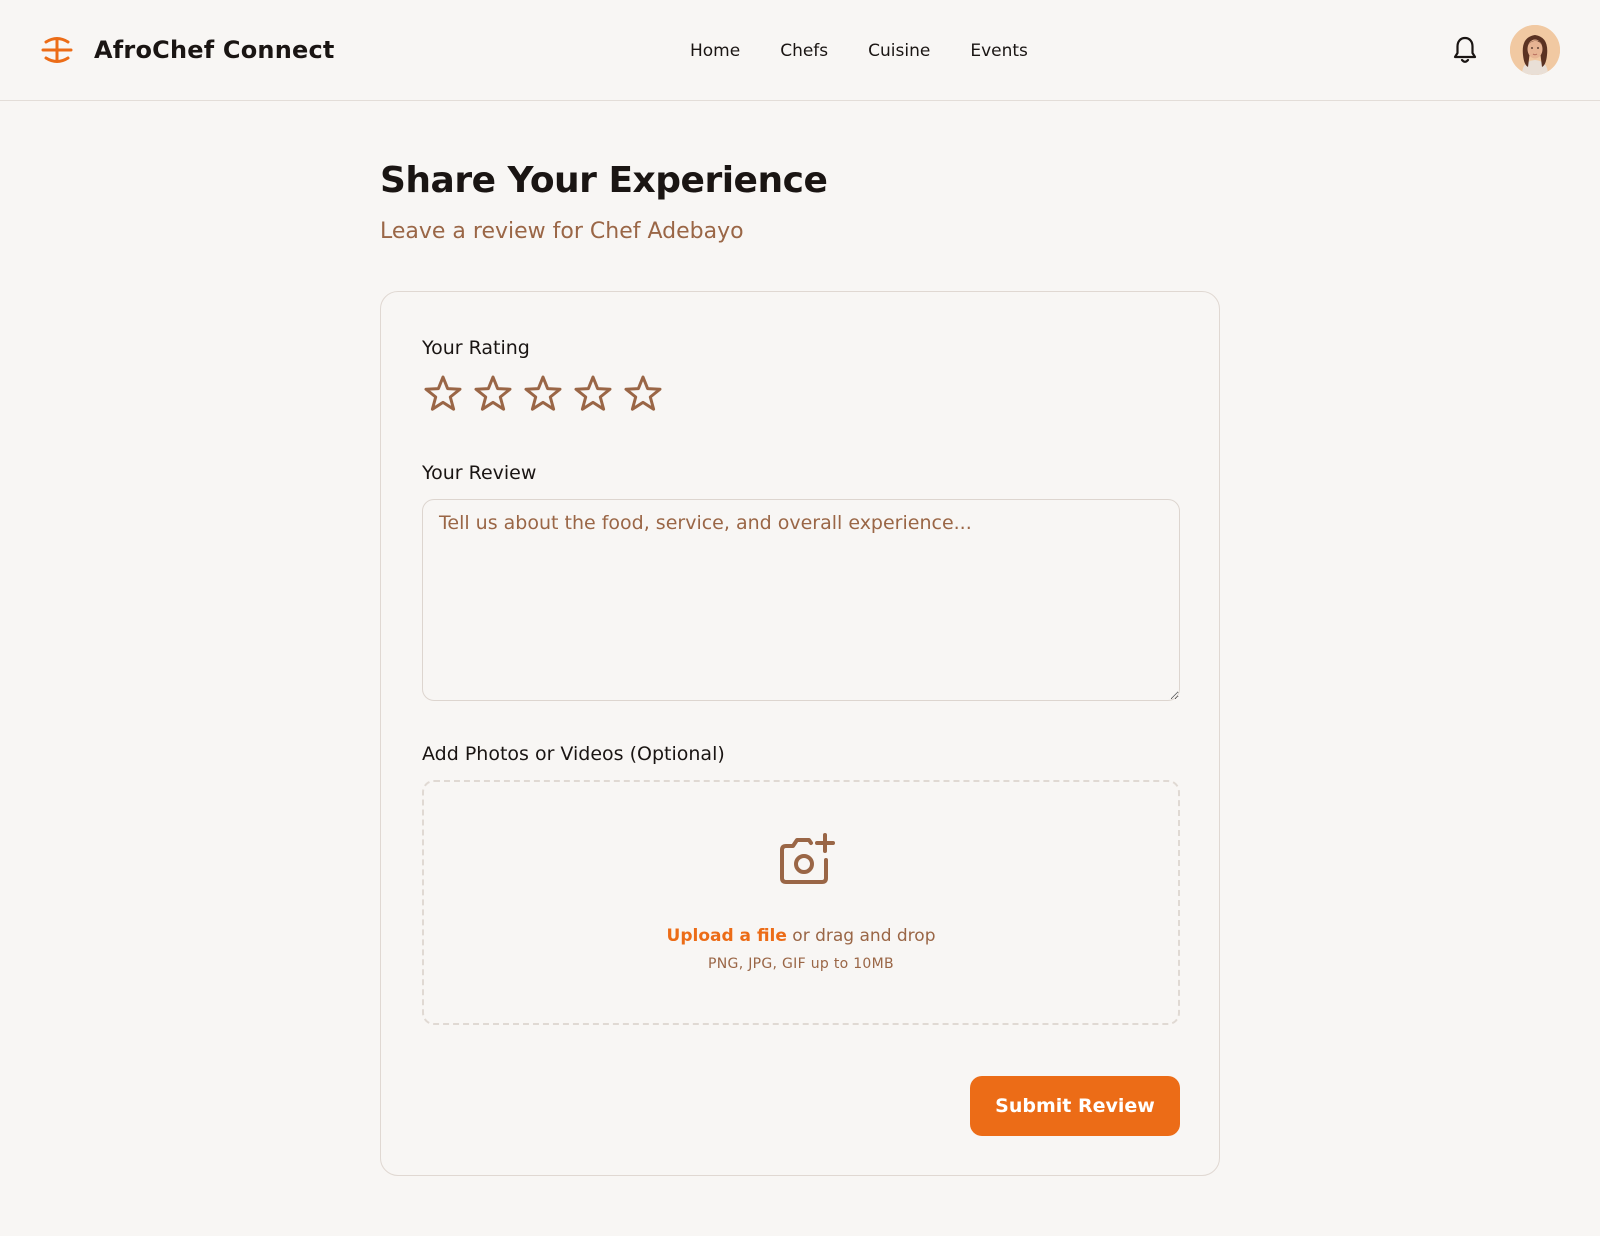 Image resolution: width=1600 pixels, height=1236 pixels. Describe the element at coordinates (807, 858) in the screenshot. I see `camera-plus-icon` at that location.